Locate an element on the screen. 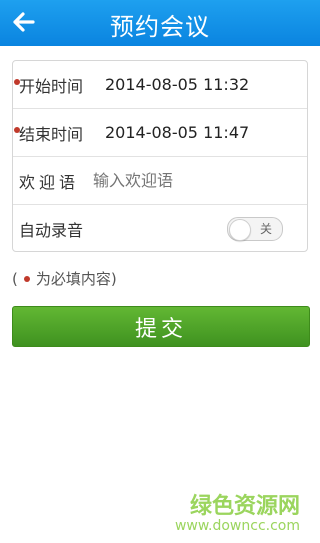 This screenshot has height=543, width=320. watermark-brand: 绿色资源网 is located at coordinates (244, 506).